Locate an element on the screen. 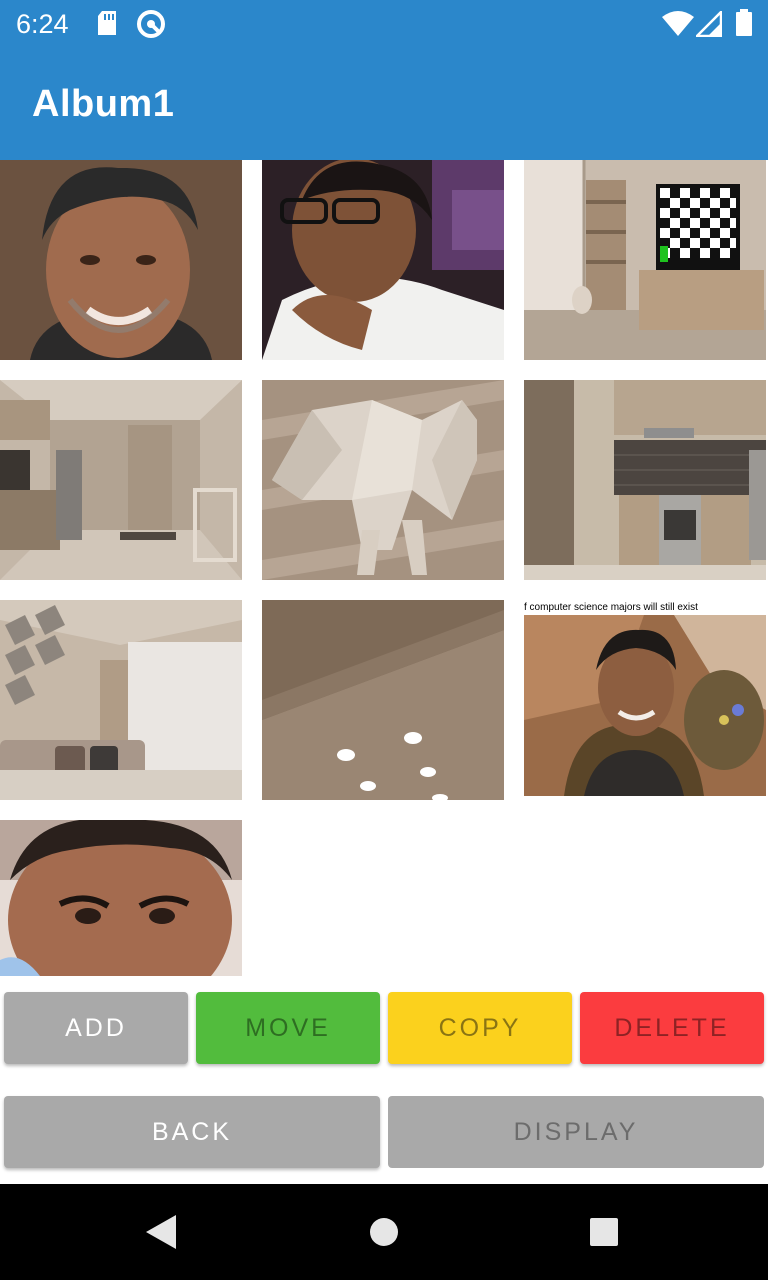 This screenshot has width=768, height=1280. photo-living-room is located at coordinates (121, 700).